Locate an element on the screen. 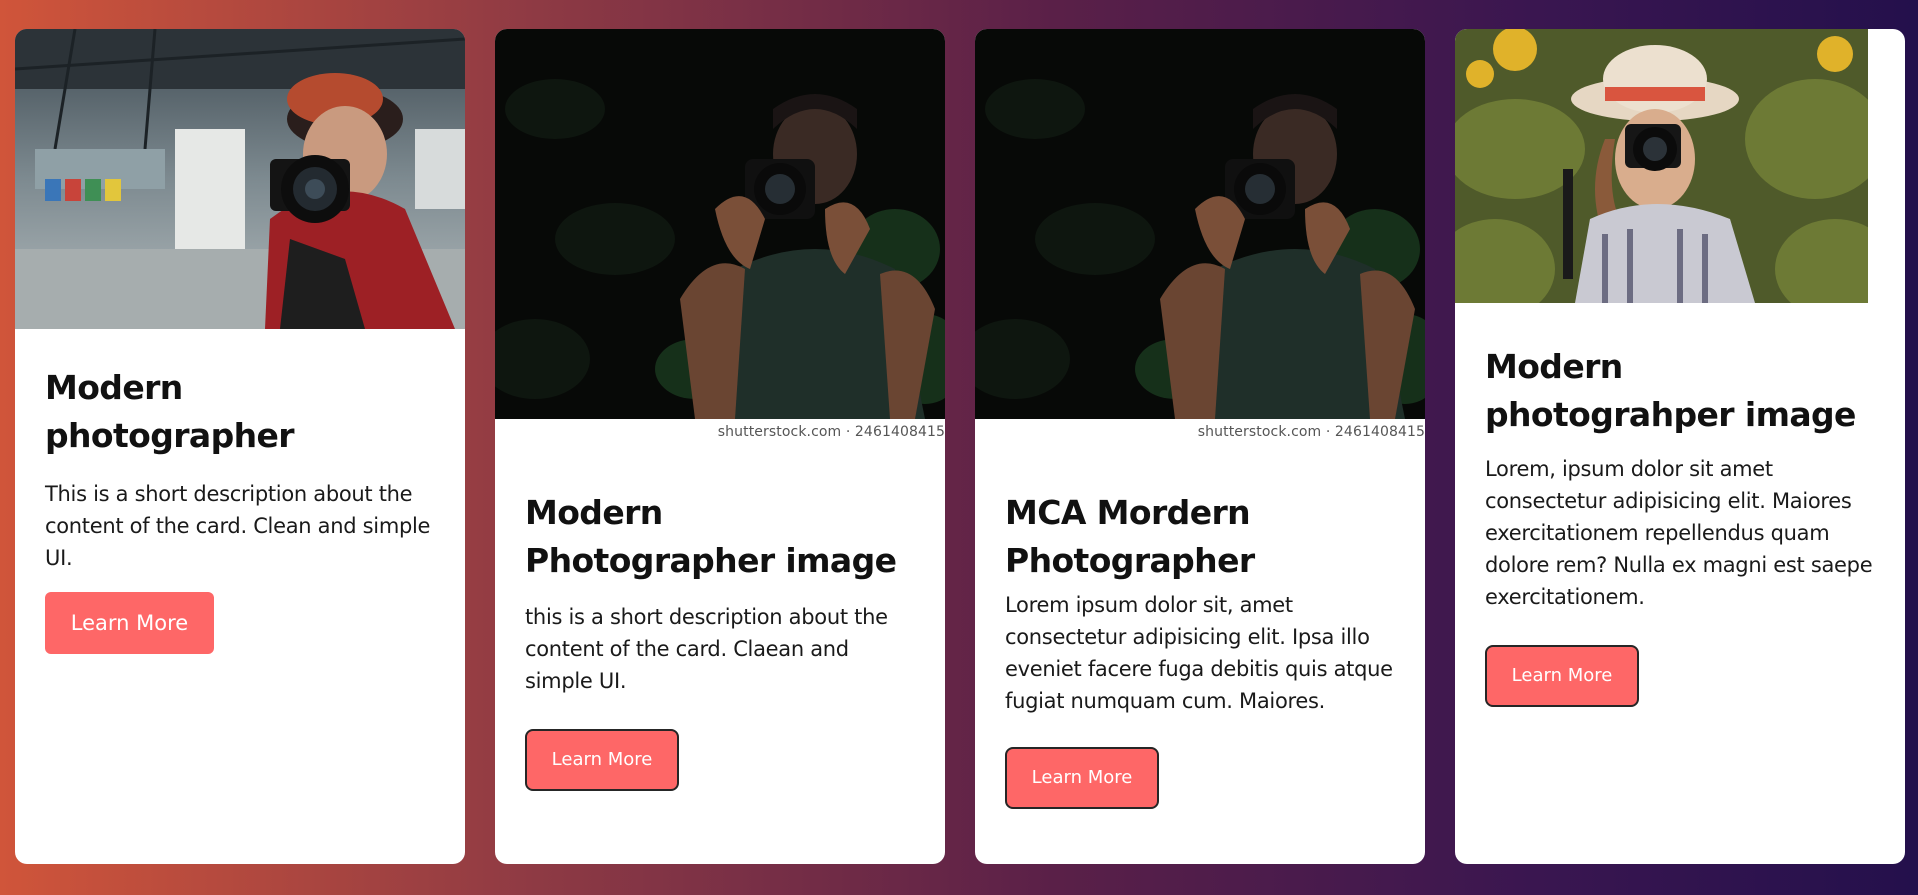 This screenshot has width=1918, height=895. card-title: MCA Mordern Photographer is located at coordinates (1130, 536).